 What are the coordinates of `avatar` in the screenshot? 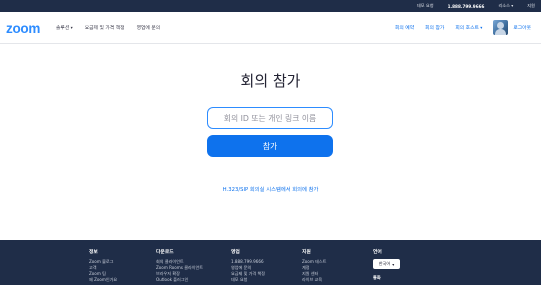 It's located at (501, 27).